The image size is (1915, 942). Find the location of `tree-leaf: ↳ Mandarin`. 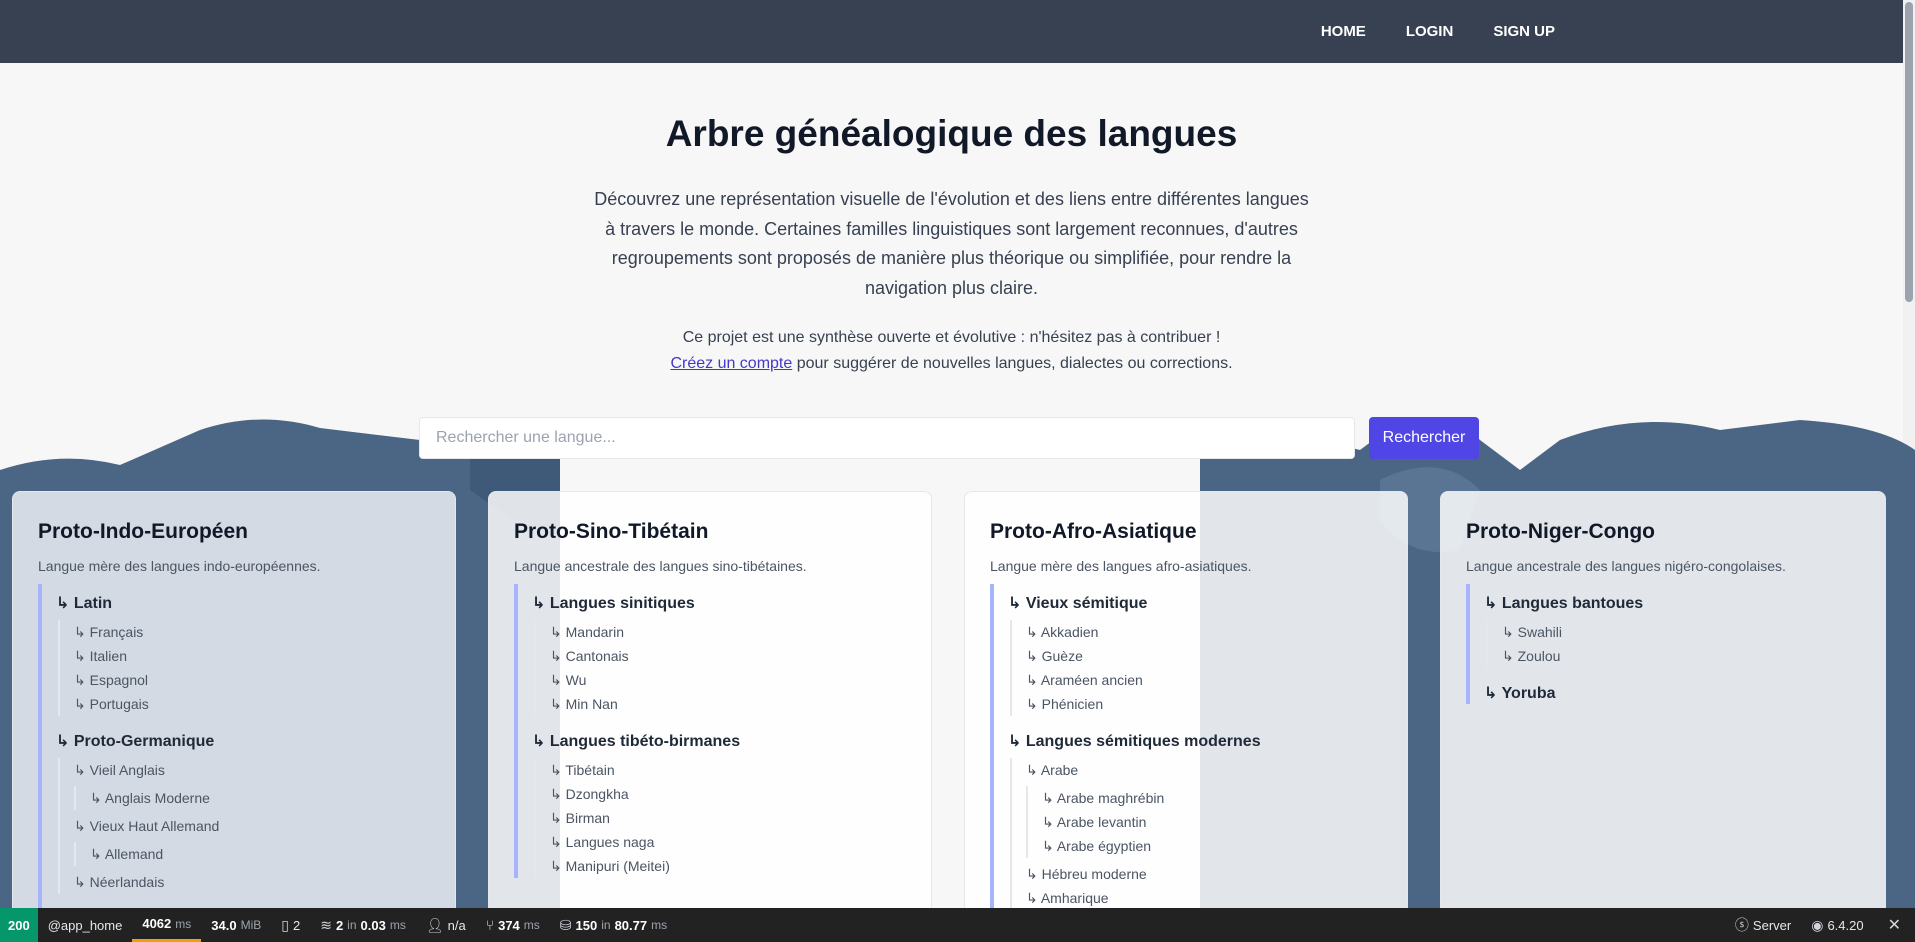

tree-leaf: ↳ Mandarin is located at coordinates (728, 632).